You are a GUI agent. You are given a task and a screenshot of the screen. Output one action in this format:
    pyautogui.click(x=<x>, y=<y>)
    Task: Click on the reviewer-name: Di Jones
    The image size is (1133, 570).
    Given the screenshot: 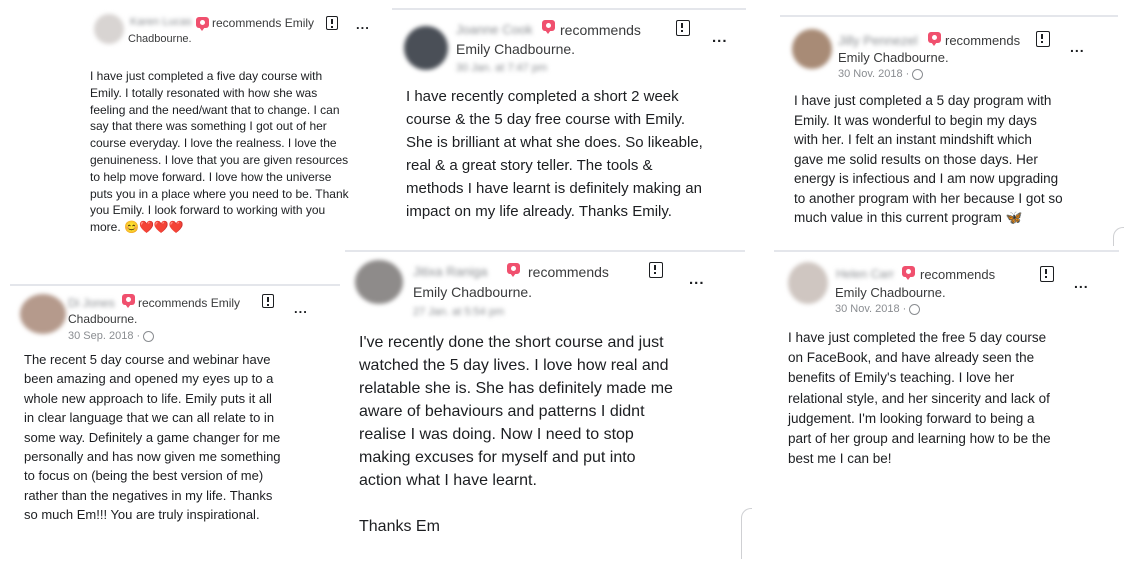 What is the action you would take?
    pyautogui.click(x=91, y=303)
    